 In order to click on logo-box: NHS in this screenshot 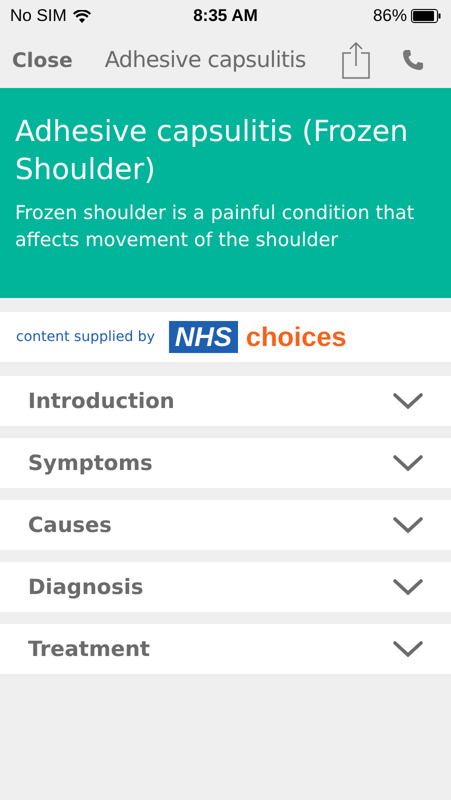, I will do `click(203, 337)`.